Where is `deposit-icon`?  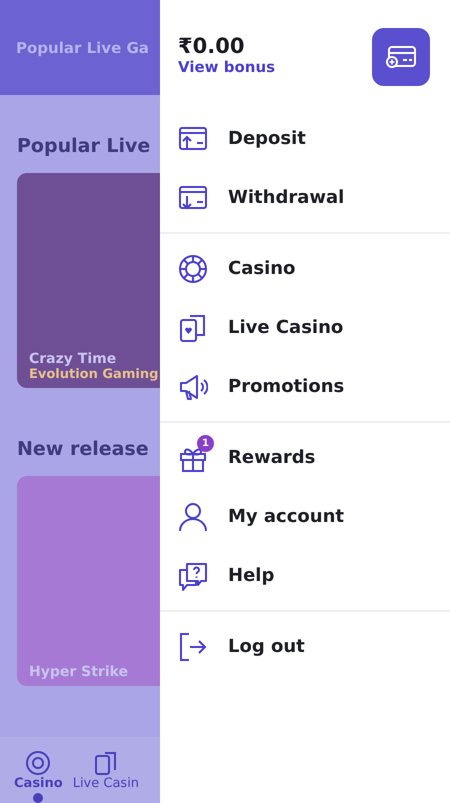
deposit-icon is located at coordinates (193, 139).